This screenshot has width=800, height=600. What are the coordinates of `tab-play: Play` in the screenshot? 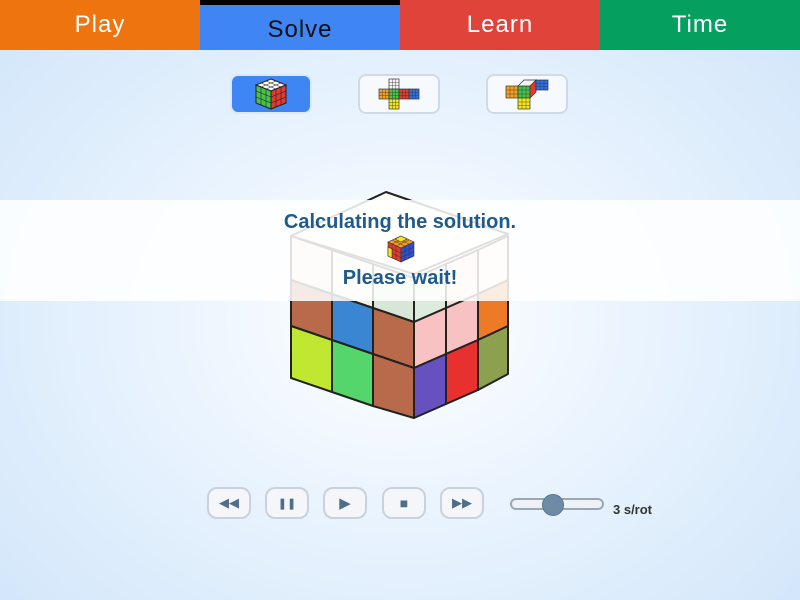 It's located at (100, 25).